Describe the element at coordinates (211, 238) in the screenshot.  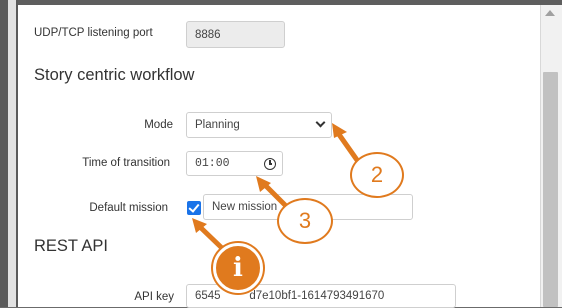
I see `arrow-to-checkbox` at that location.